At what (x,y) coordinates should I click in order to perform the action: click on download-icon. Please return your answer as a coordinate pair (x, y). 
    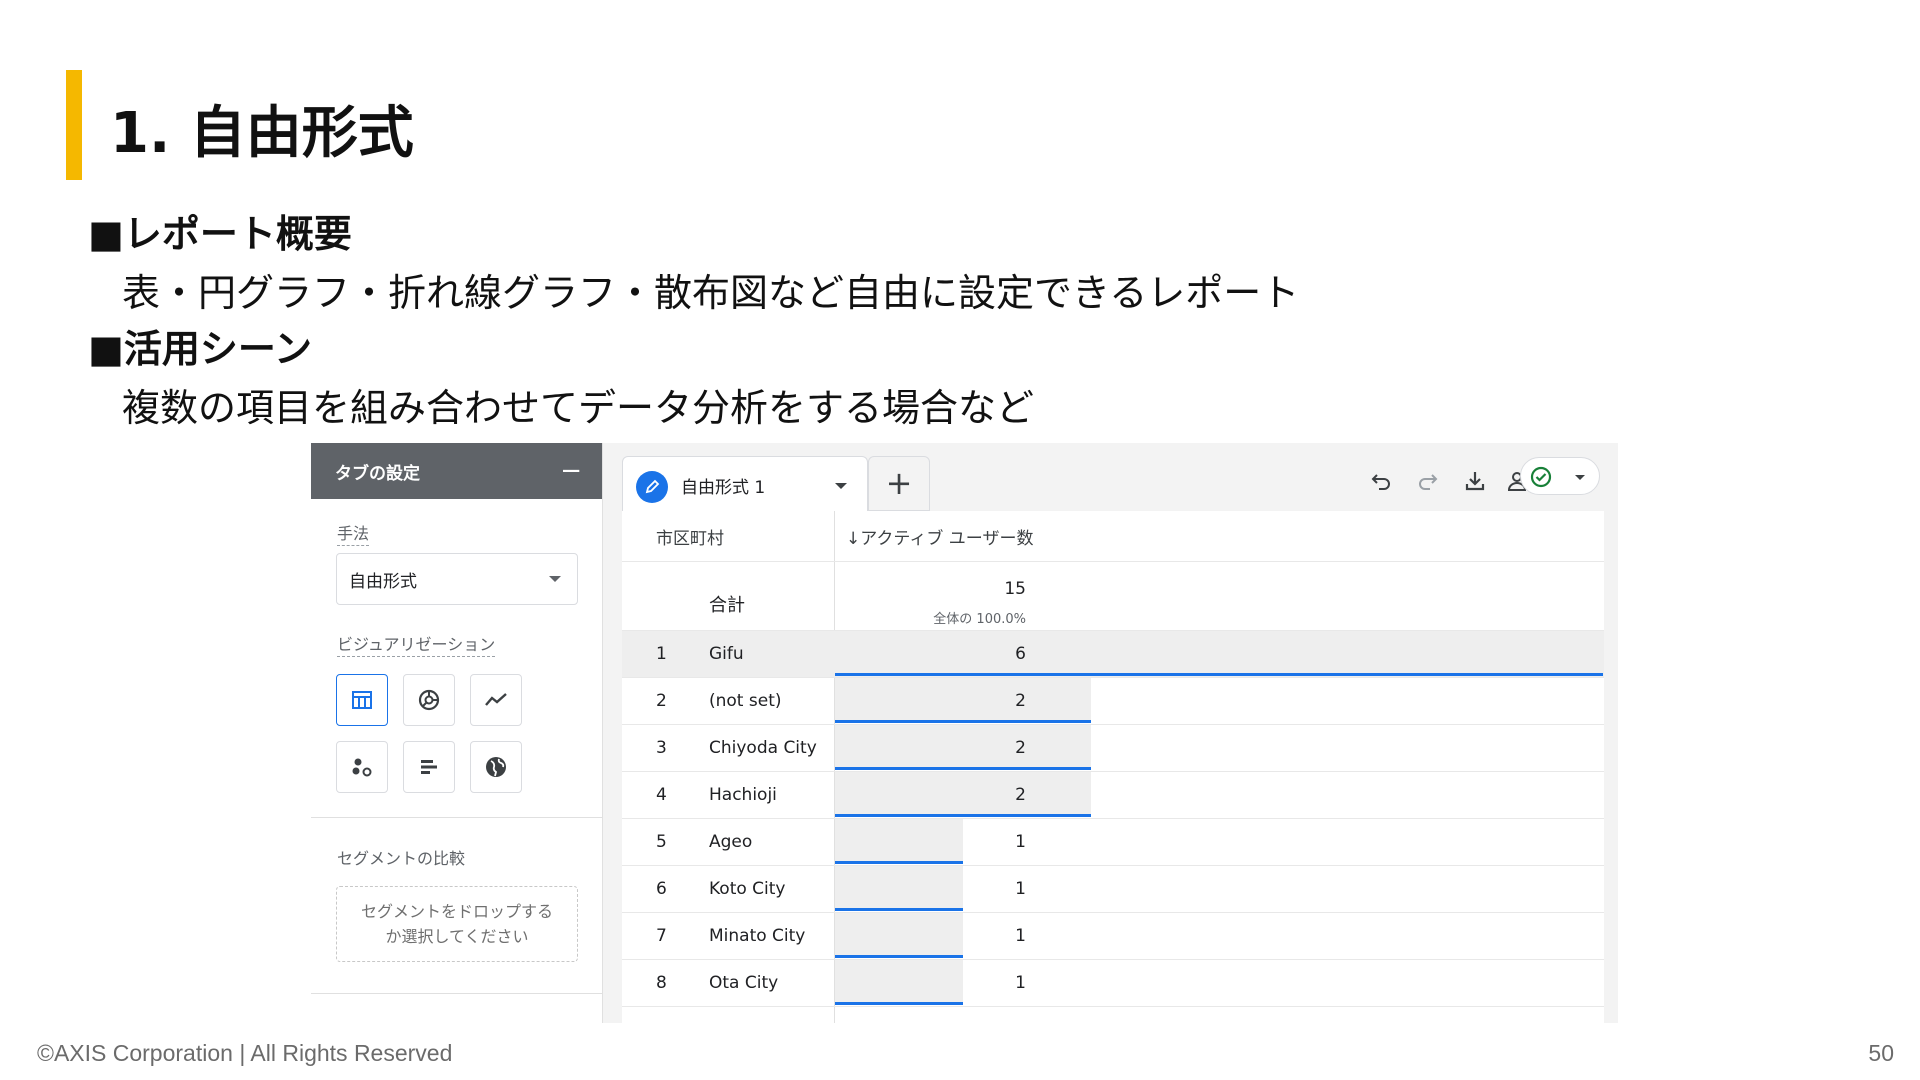
    Looking at the image, I should click on (1475, 481).